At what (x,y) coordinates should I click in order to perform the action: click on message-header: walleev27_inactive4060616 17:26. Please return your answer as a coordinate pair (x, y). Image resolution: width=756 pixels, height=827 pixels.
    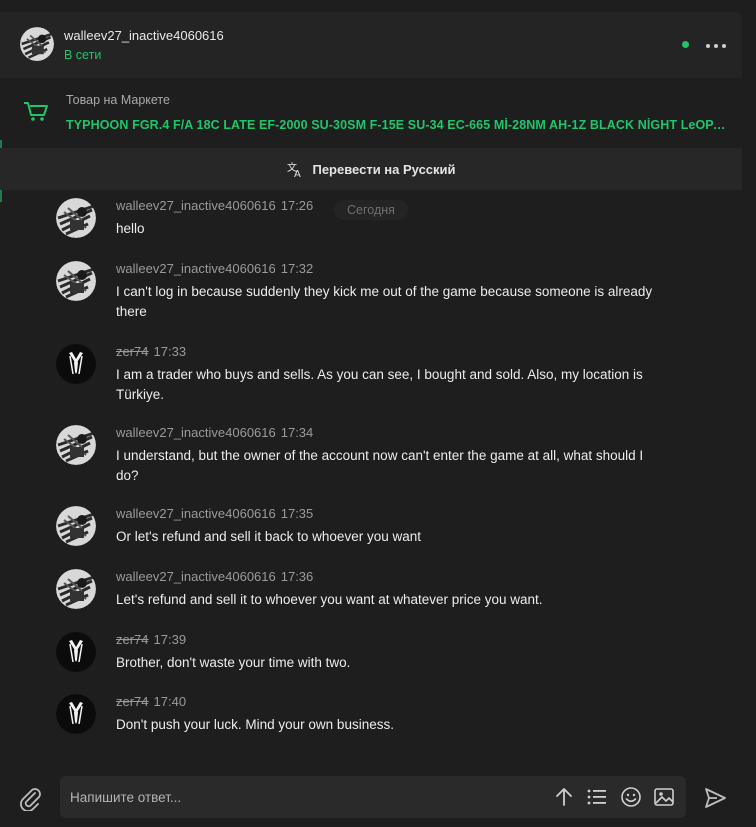
    Looking at the image, I should click on (214, 205).